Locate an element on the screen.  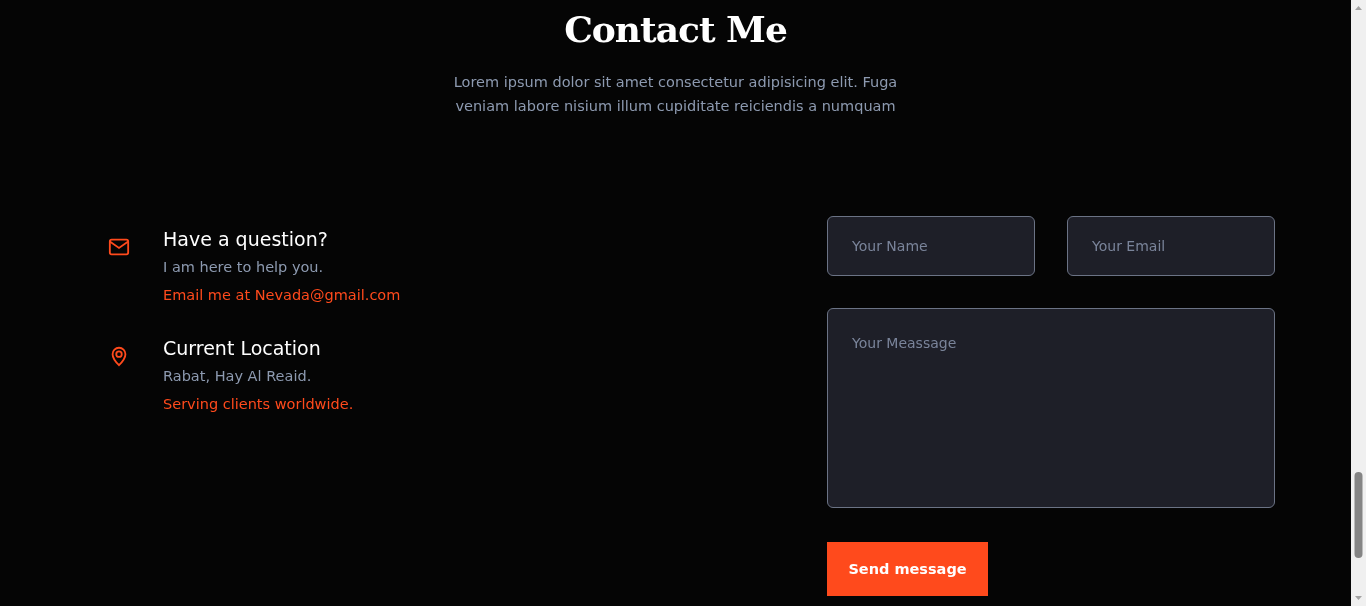
envelope-icon is located at coordinates (119, 247).